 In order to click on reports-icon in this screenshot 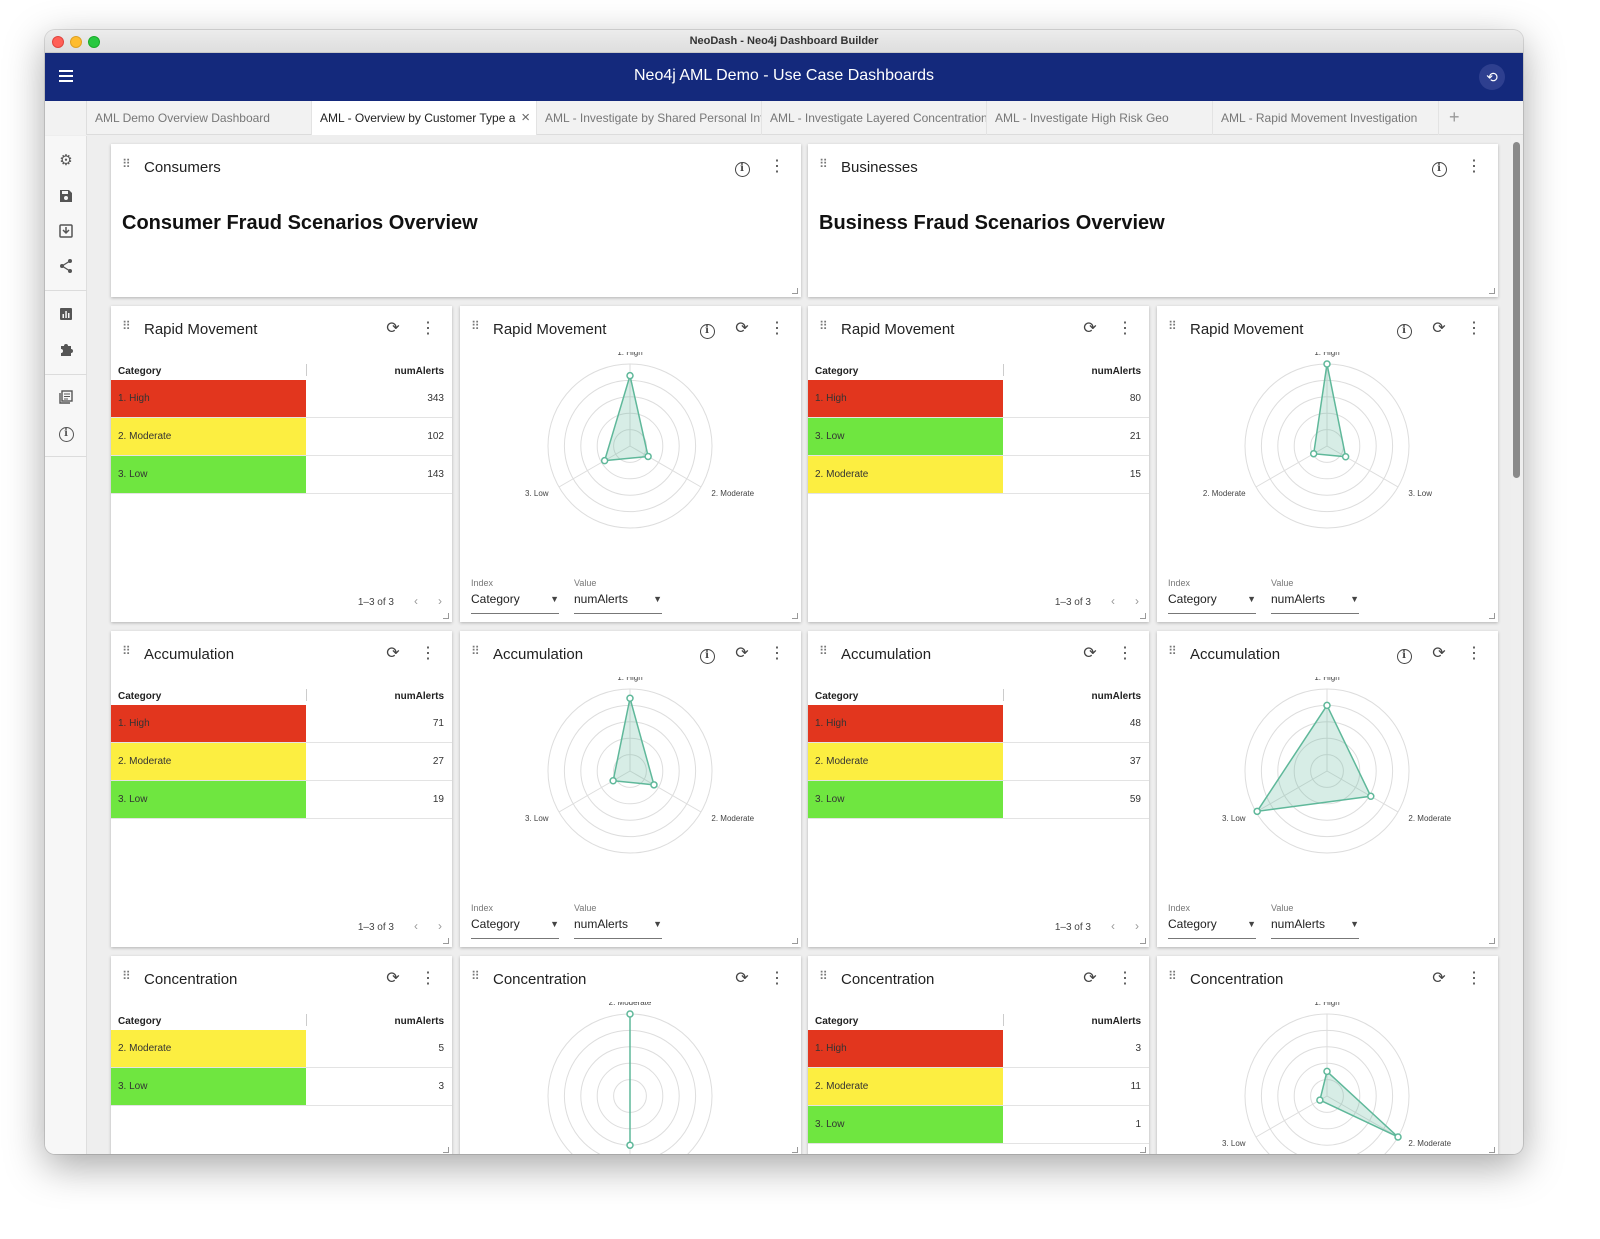, I will do `click(66, 314)`.